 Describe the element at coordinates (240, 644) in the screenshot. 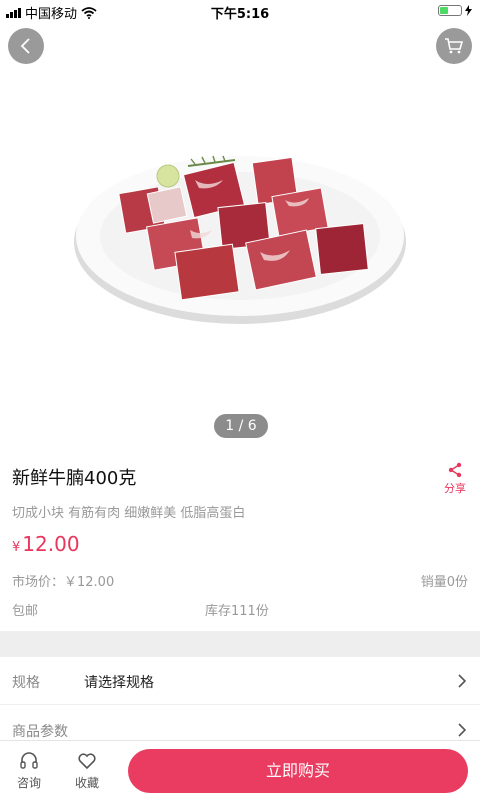

I see `section-divider` at that location.